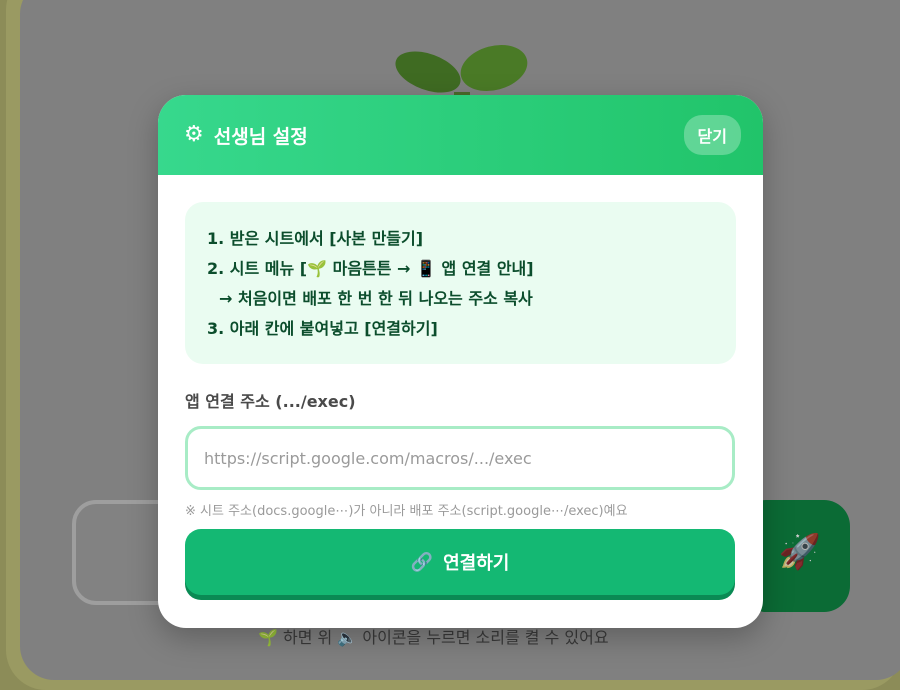  Describe the element at coordinates (712, 135) in the screenshot. I see `close-button: 닫기` at that location.